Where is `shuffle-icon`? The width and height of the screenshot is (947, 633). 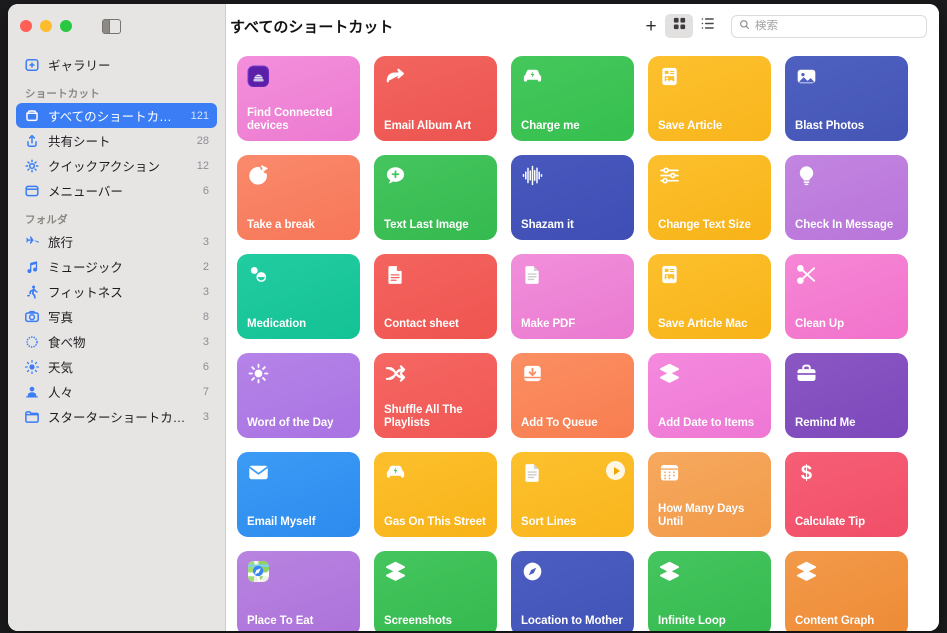
shuffle-icon is located at coordinates (396, 374).